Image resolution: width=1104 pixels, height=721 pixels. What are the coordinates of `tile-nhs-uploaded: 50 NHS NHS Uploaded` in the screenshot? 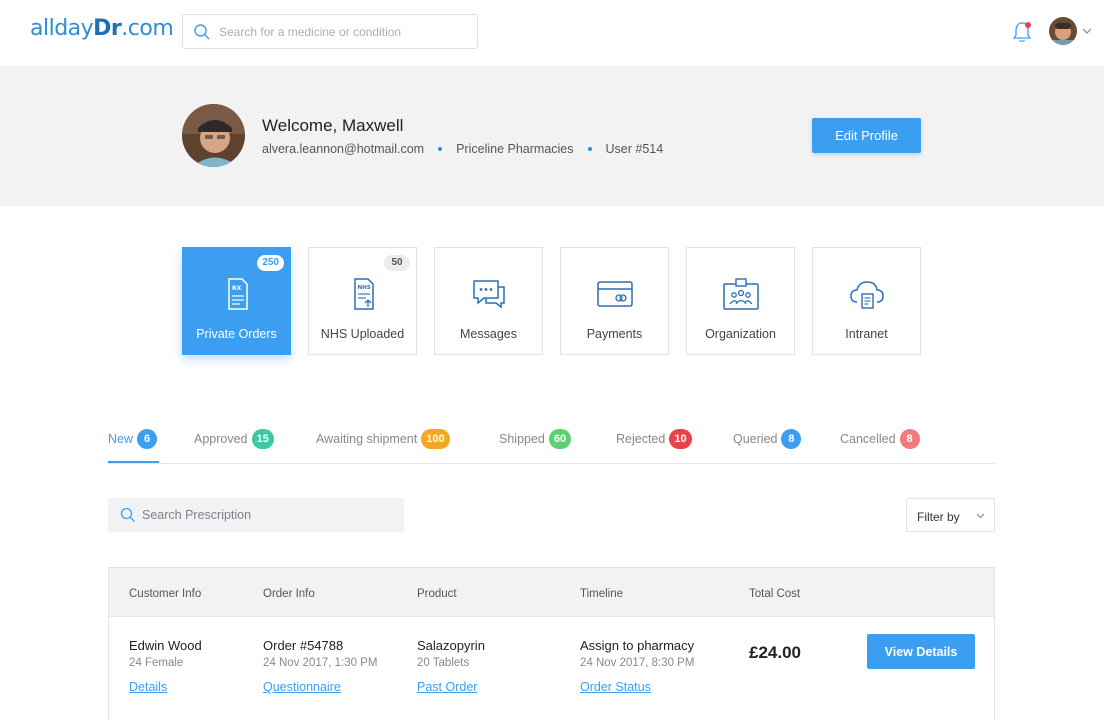 It's located at (362, 301).